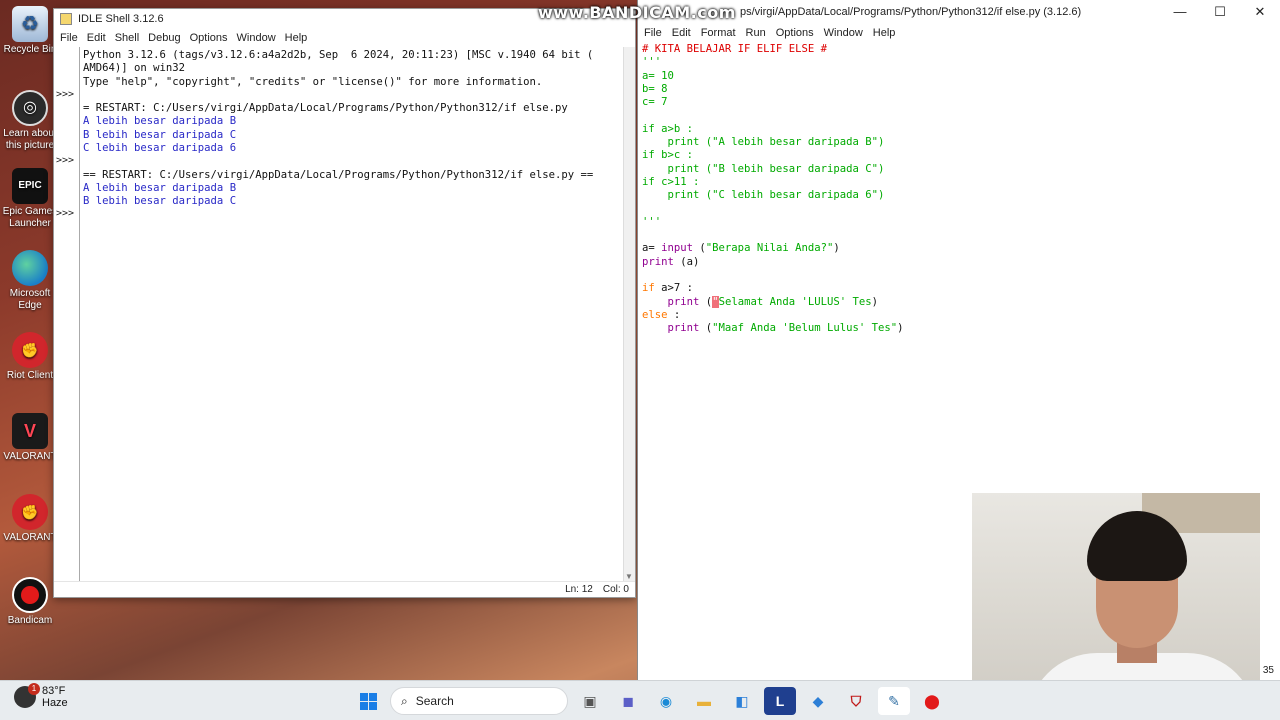  Describe the element at coordinates (160, 148) in the screenshot. I see `shell-line: C lebih besar daripada 6` at that location.